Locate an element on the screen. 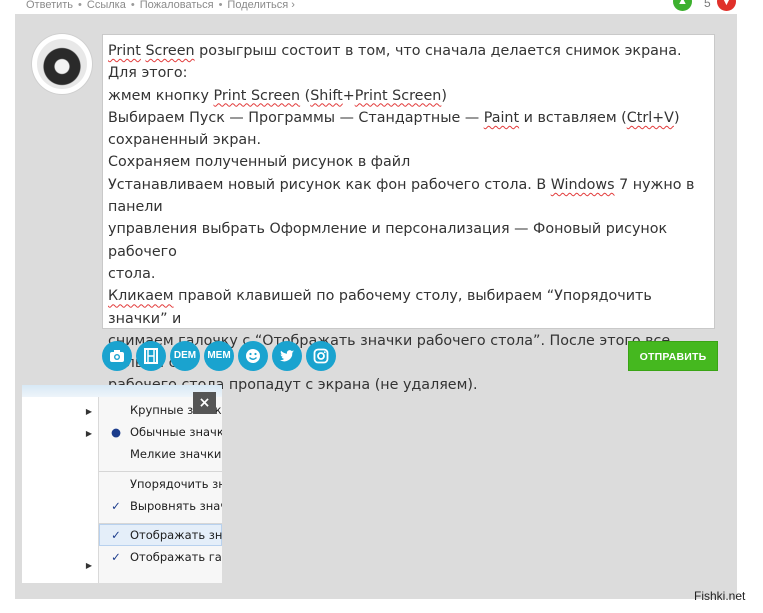 This screenshot has height=613, width=763. mem-icon: MEM is located at coordinates (219, 356).